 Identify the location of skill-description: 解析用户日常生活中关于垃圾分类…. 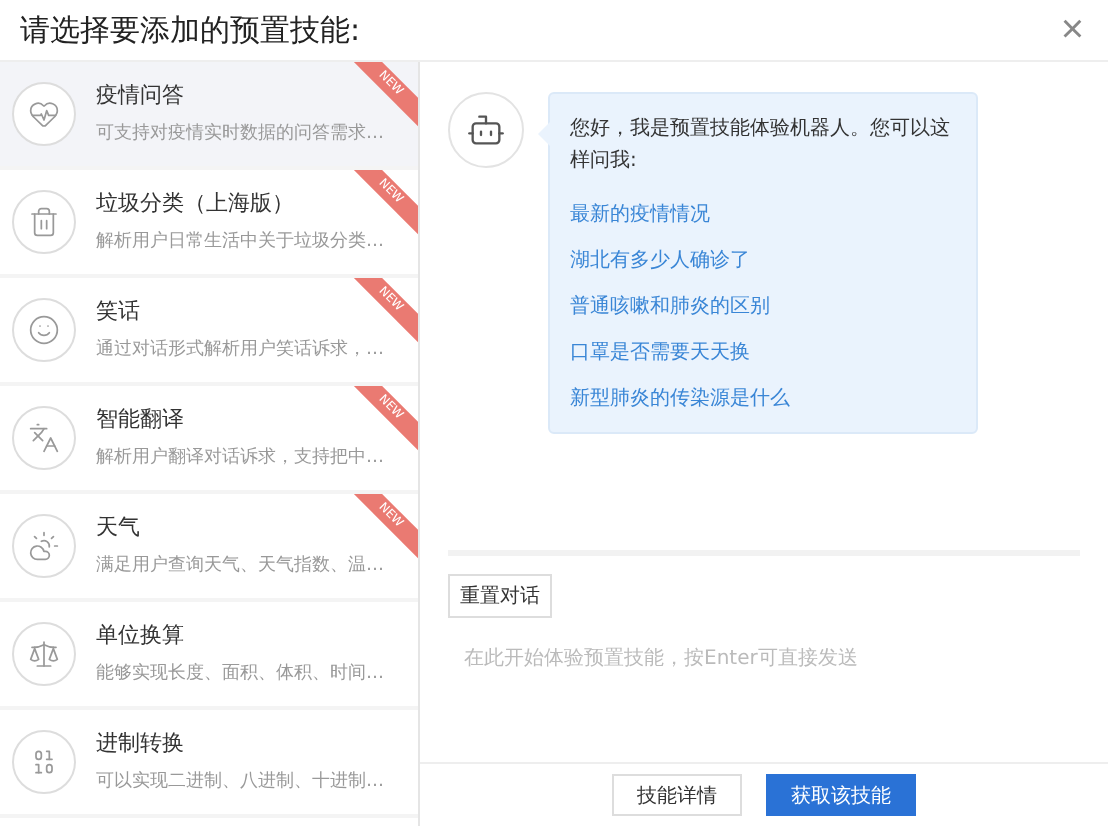
(240, 242).